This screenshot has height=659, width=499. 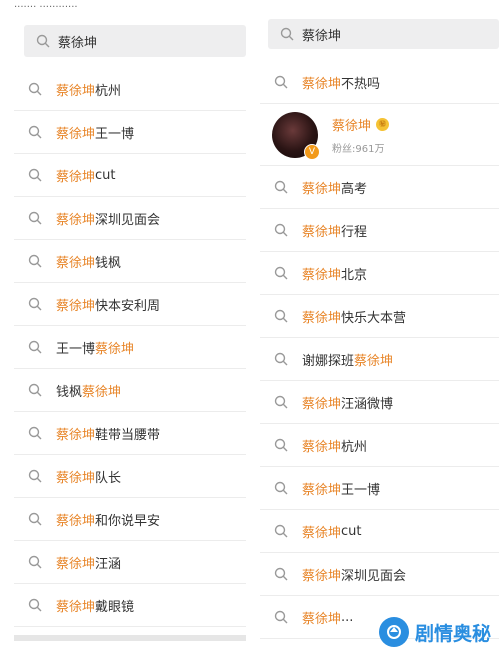 I want to click on watermark: 剧情奥秘, so click(x=434, y=632).